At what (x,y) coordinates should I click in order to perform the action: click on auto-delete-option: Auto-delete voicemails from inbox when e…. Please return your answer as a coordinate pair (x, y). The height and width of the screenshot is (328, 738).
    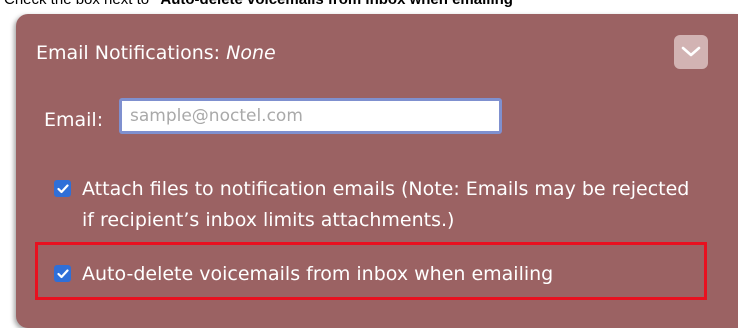
    Looking at the image, I should click on (374, 274).